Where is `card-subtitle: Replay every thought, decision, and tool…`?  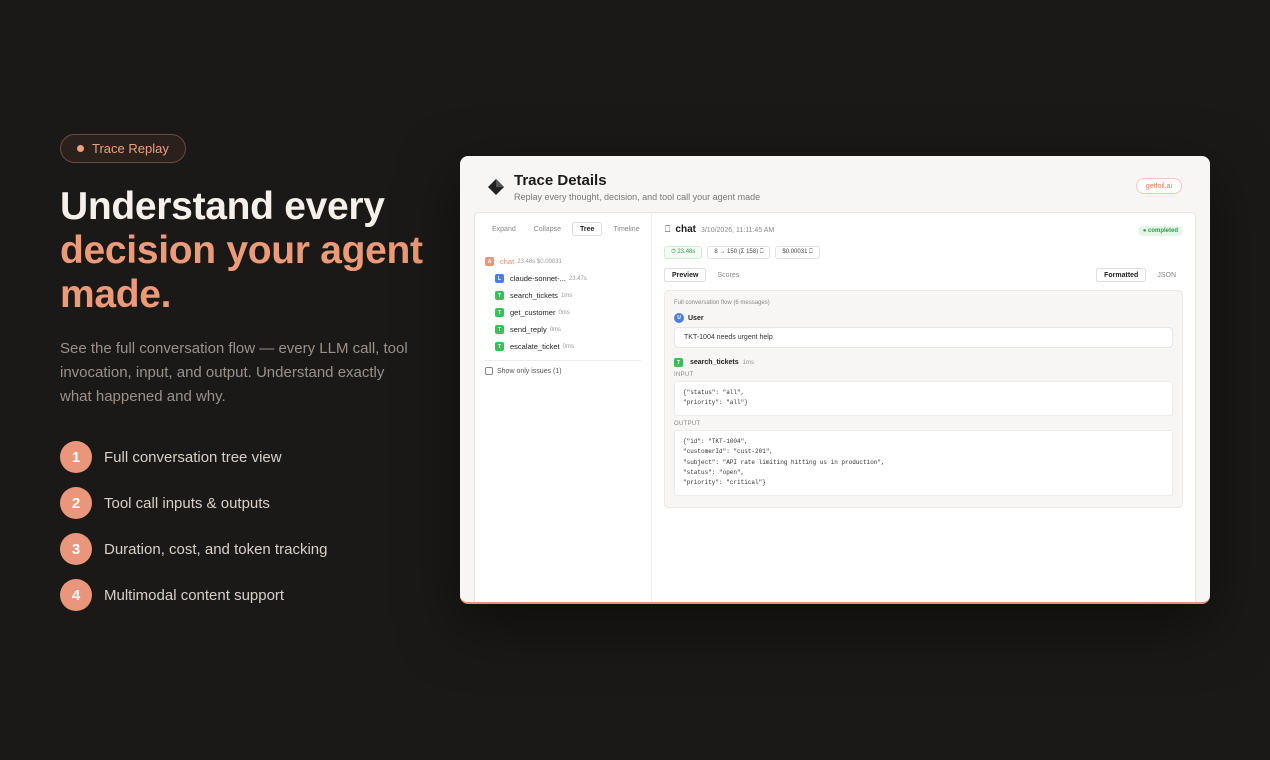
card-subtitle: Replay every thought, decision, and tool… is located at coordinates (637, 197).